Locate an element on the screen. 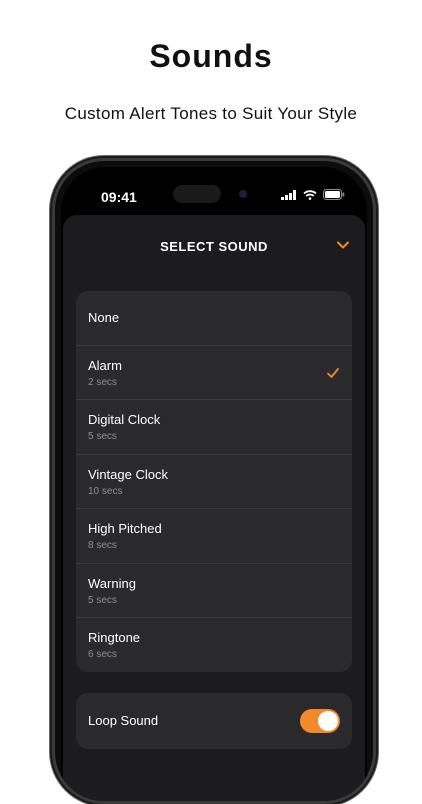 The width and height of the screenshot is (422, 804). sound-option-alarm: Alarm 2 secs is located at coordinates (214, 373).